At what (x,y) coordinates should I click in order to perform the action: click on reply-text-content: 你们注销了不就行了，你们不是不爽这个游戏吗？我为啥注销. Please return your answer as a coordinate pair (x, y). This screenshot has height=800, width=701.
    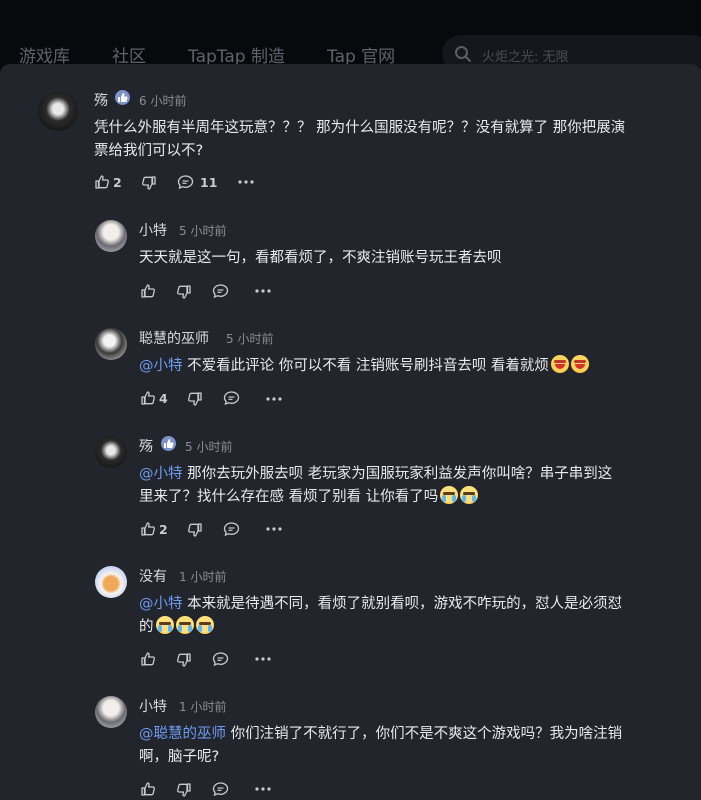
    Looking at the image, I should click on (424, 734).